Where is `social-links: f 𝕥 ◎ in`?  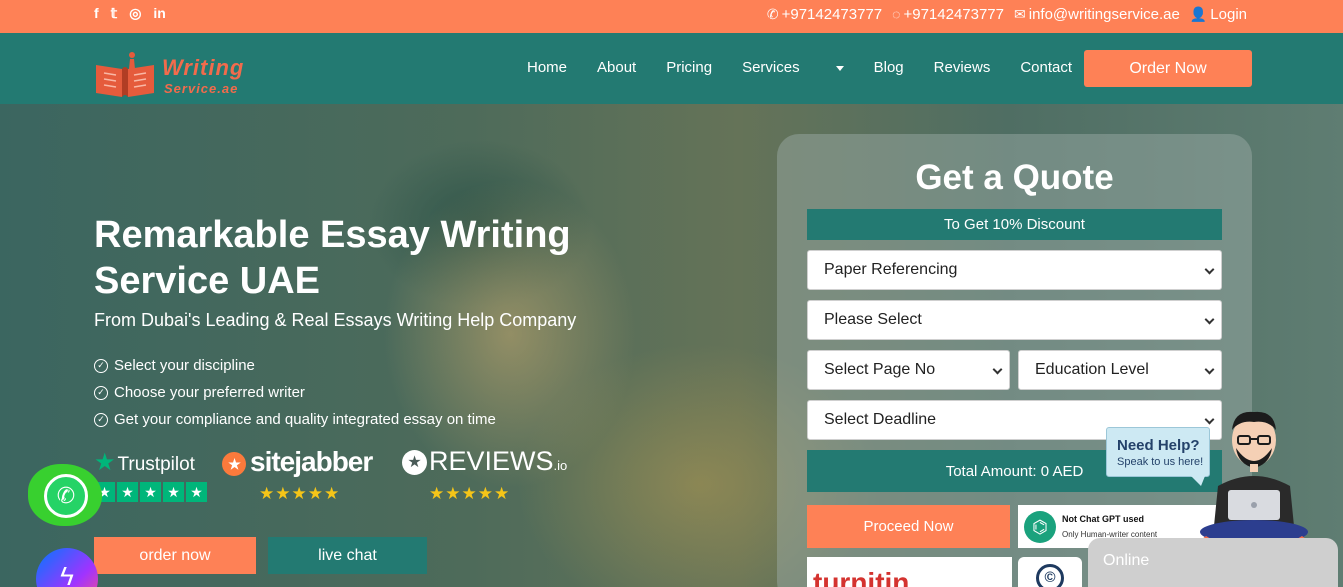 social-links: f 𝕥 ◎ in is located at coordinates (130, 13).